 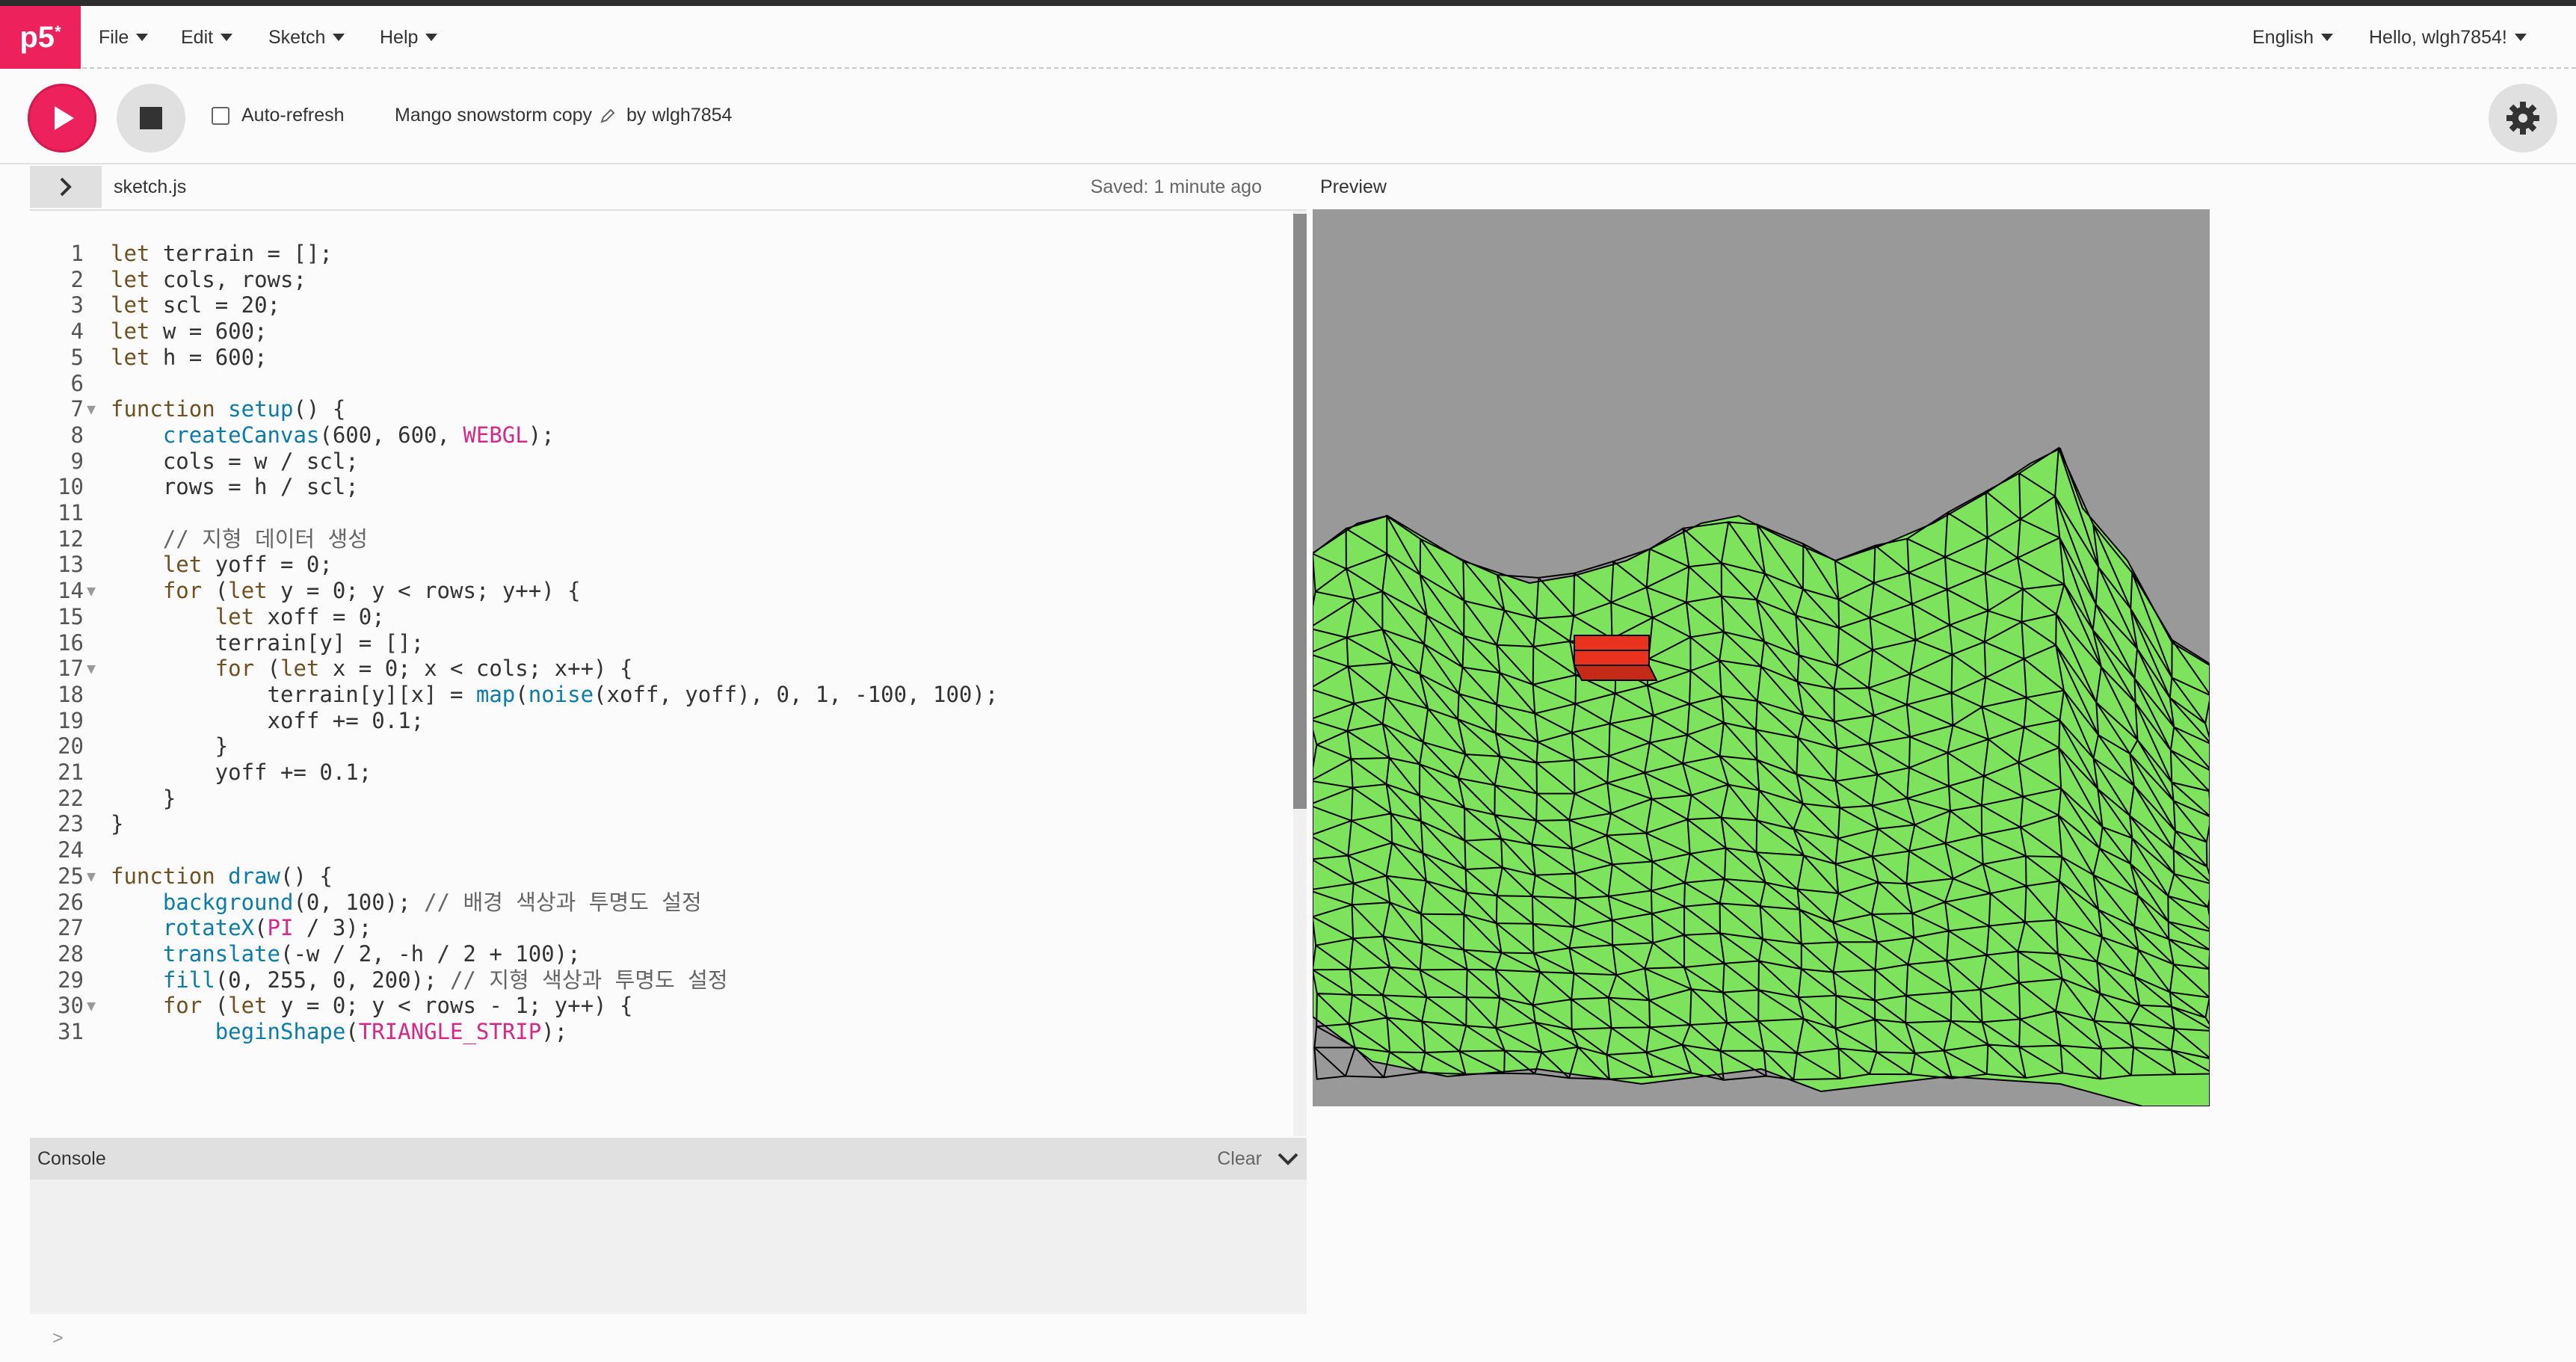 What do you see at coordinates (661, 1031) in the screenshot?
I see `code-line: 31 beginShape(TRIANGLE_STRIP);` at bounding box center [661, 1031].